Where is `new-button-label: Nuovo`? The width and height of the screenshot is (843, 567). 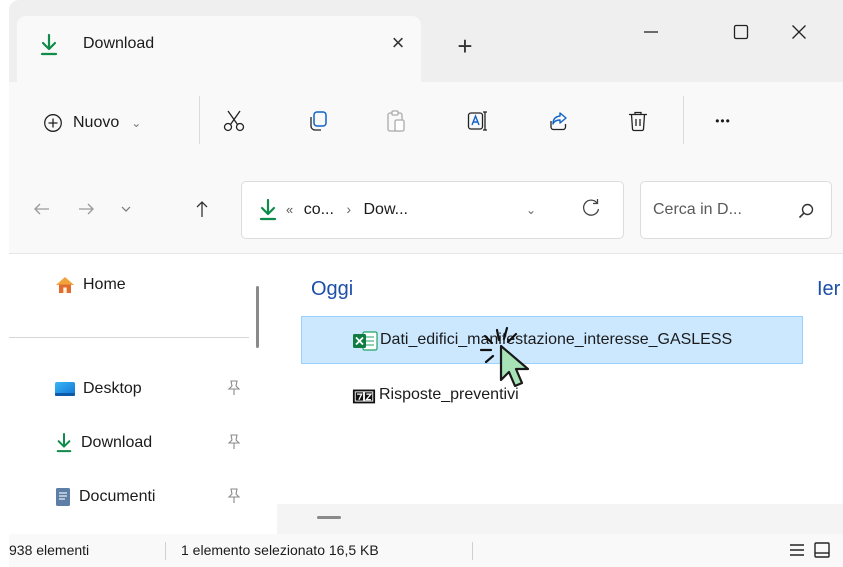
new-button-label: Nuovo is located at coordinates (96, 122).